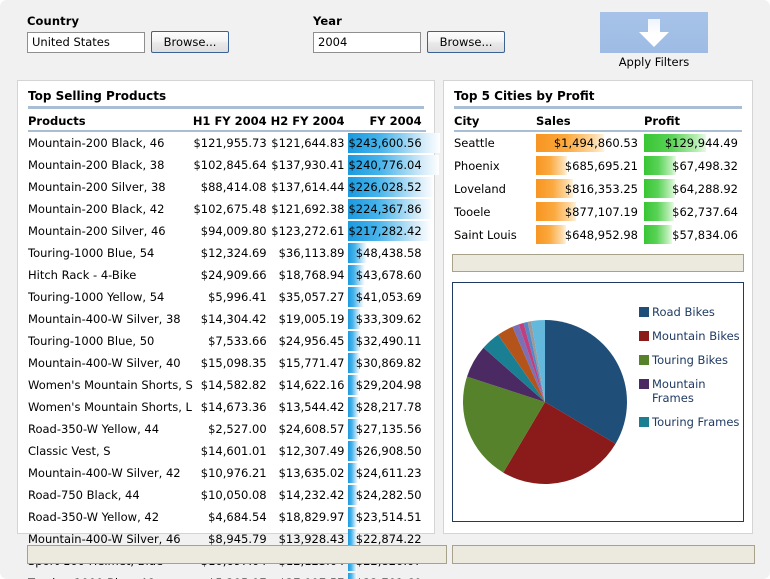 The image size is (770, 579). Describe the element at coordinates (601, 188) in the screenshot. I see `city-sales-value: $816,353.25` at that location.